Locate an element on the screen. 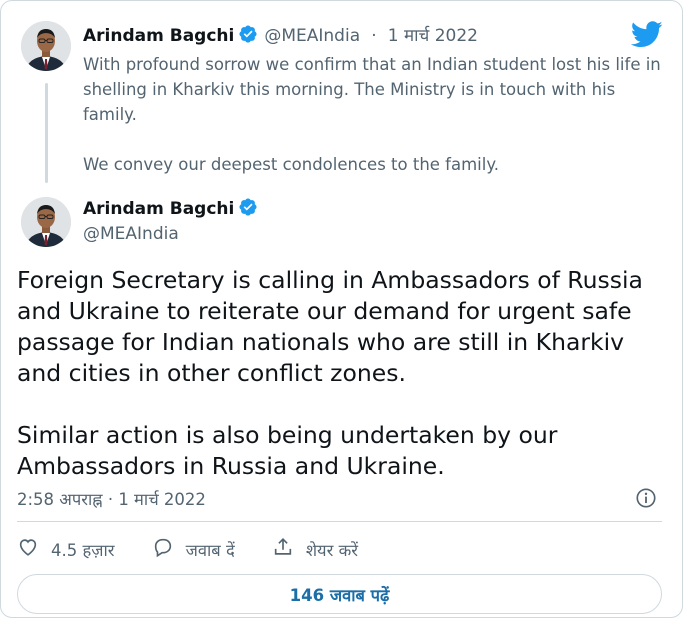  tweet-timestamp: 2:58 अपराह्न · 1 मार्च 2022 is located at coordinates (111, 498).